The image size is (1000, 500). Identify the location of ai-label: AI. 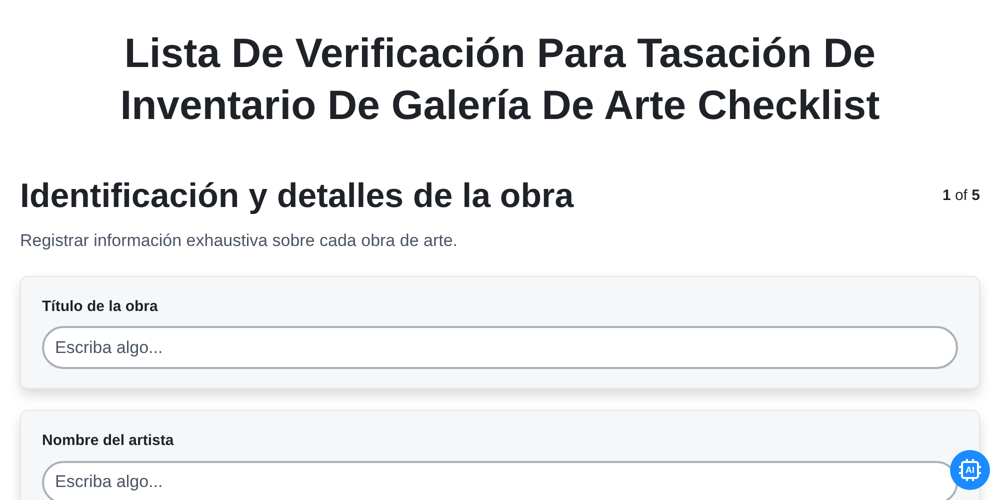
(970, 470).